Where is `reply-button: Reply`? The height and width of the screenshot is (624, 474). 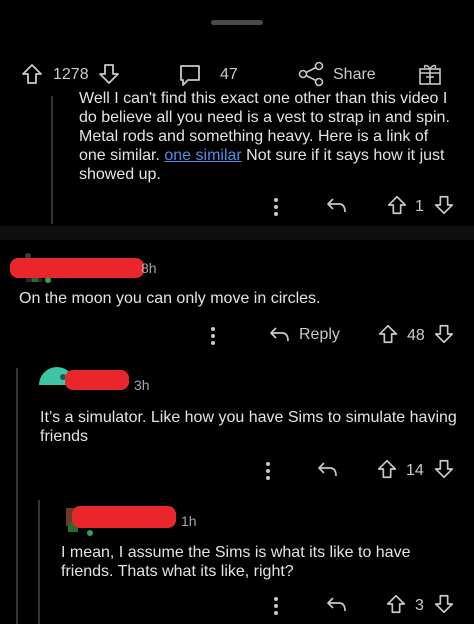 reply-button: Reply is located at coordinates (319, 335).